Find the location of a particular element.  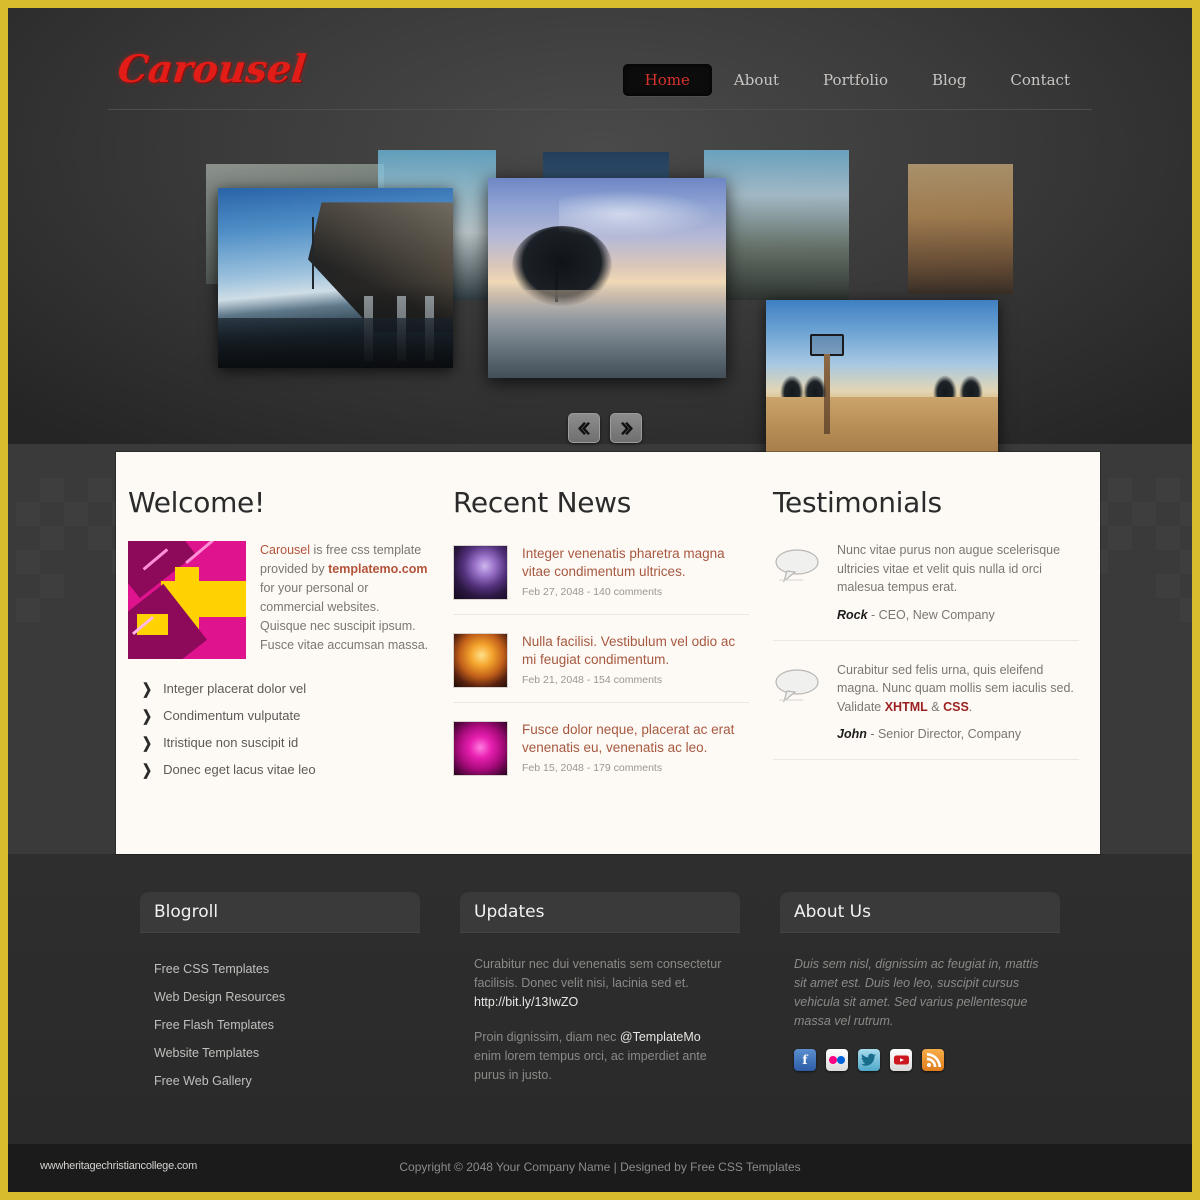

list-item: ❯ Itristique non suscipit id is located at coordinates (278, 742).